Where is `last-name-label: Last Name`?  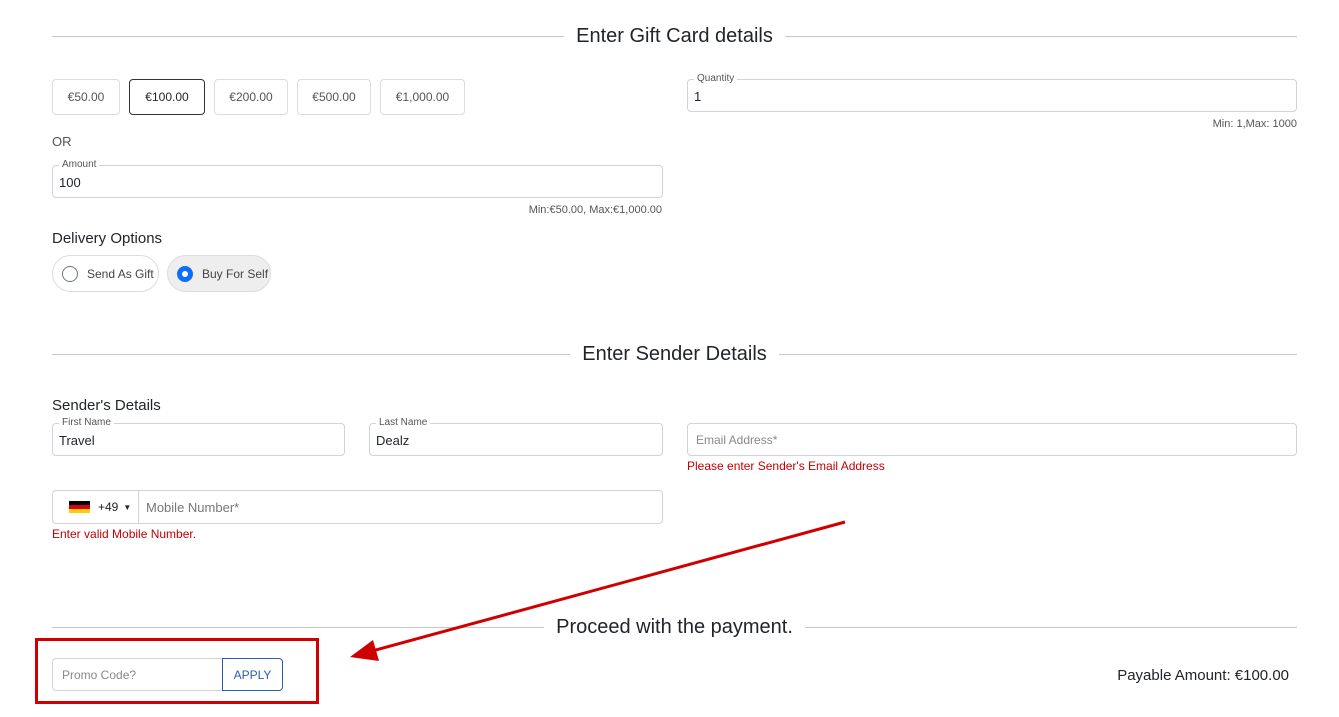 last-name-label: Last Name is located at coordinates (403, 423).